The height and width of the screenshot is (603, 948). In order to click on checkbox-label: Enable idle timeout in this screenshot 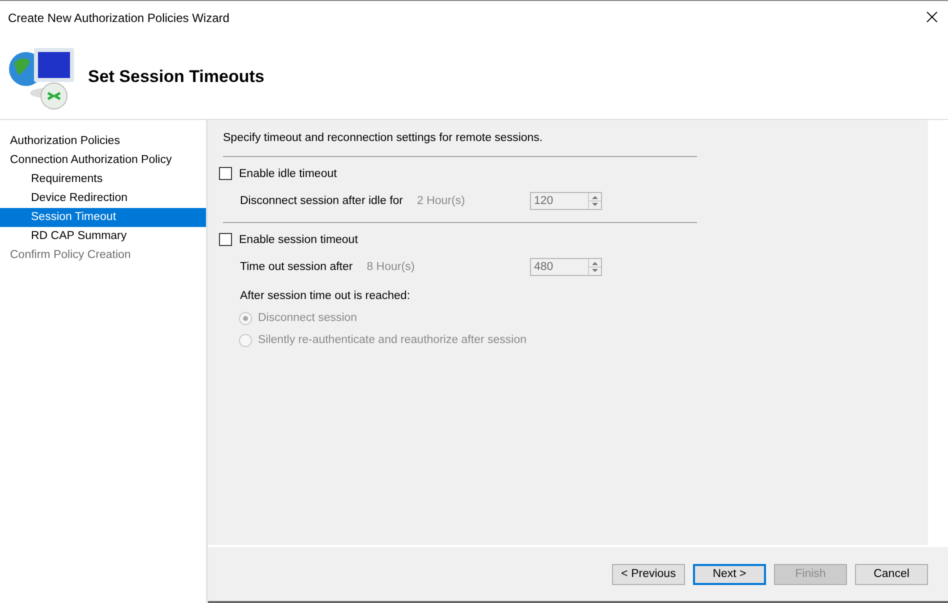, I will do `click(288, 174)`.